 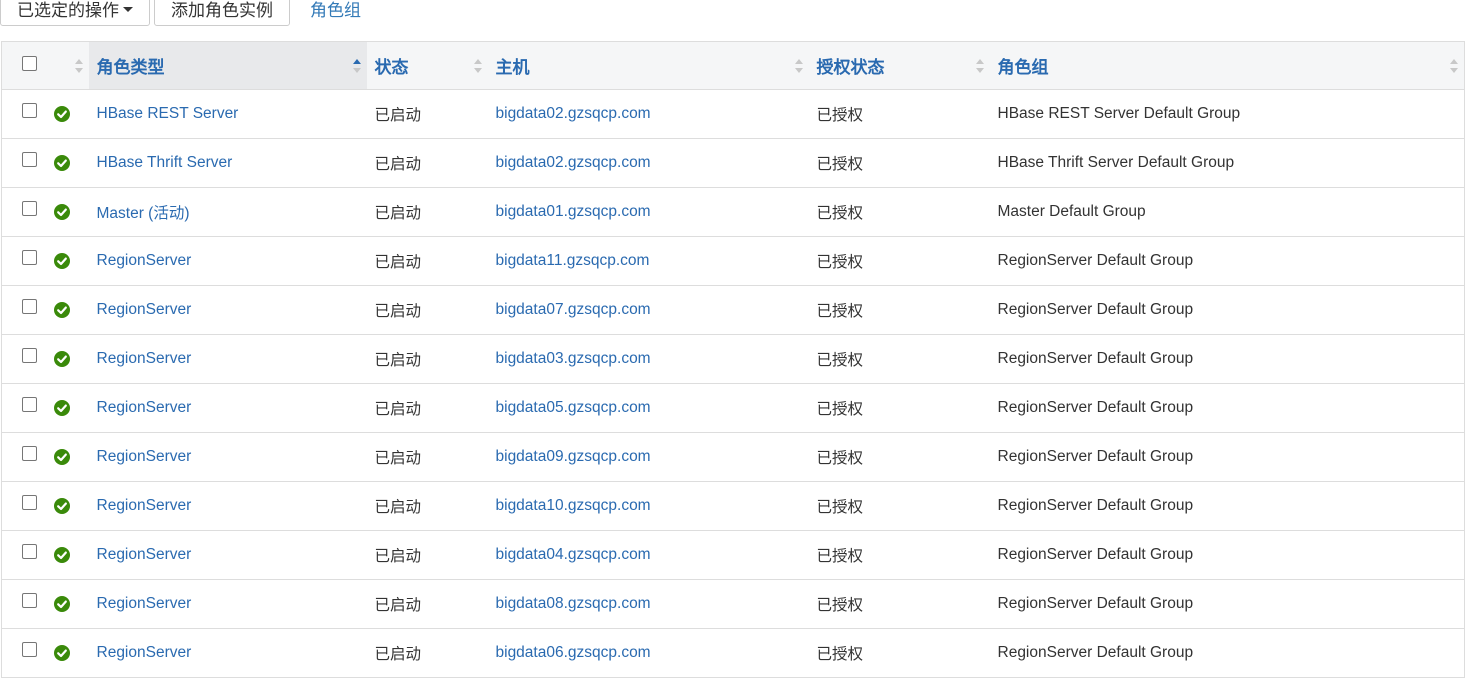 I want to click on role-type-link: HBase REST Server, so click(x=168, y=113).